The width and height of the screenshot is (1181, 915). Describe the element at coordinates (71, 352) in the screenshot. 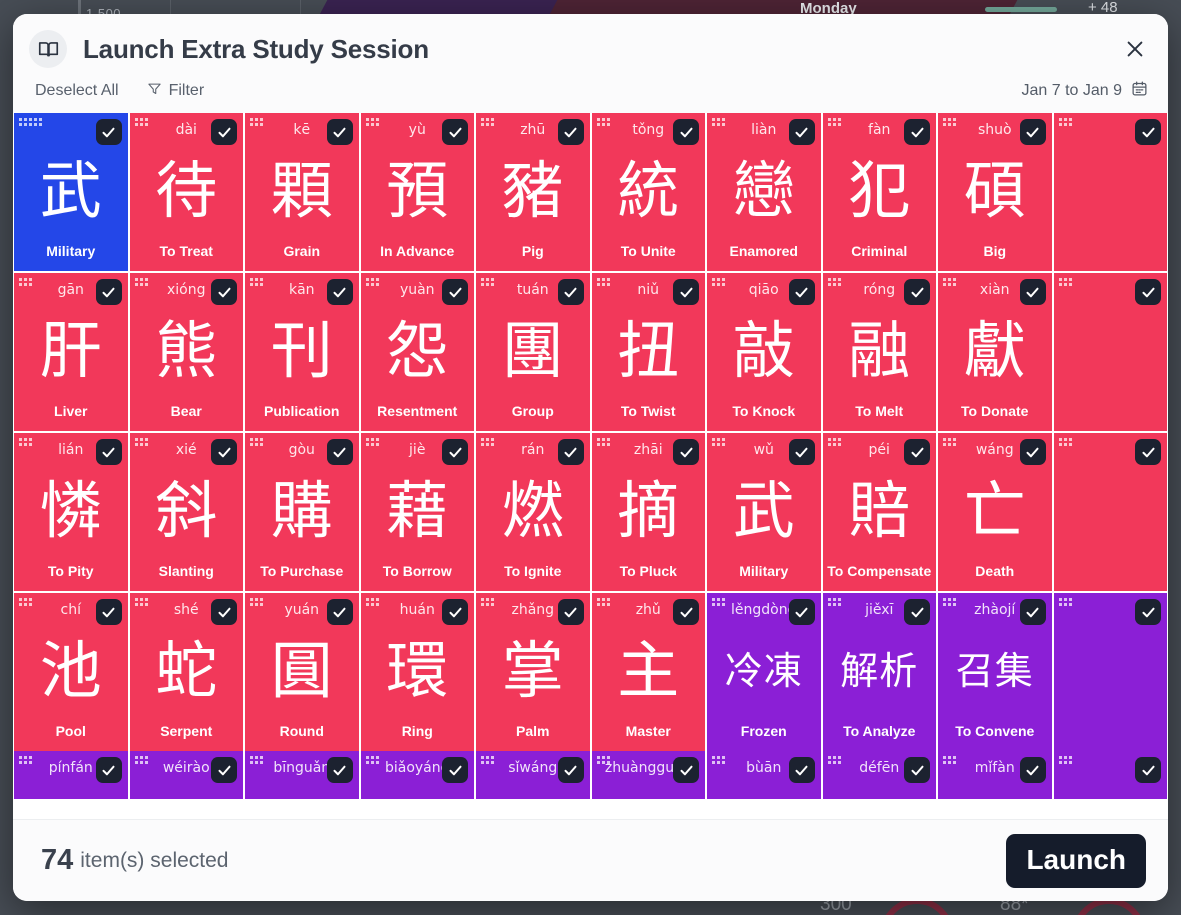

I see `flashcard: gān 肝 Liver` at that location.